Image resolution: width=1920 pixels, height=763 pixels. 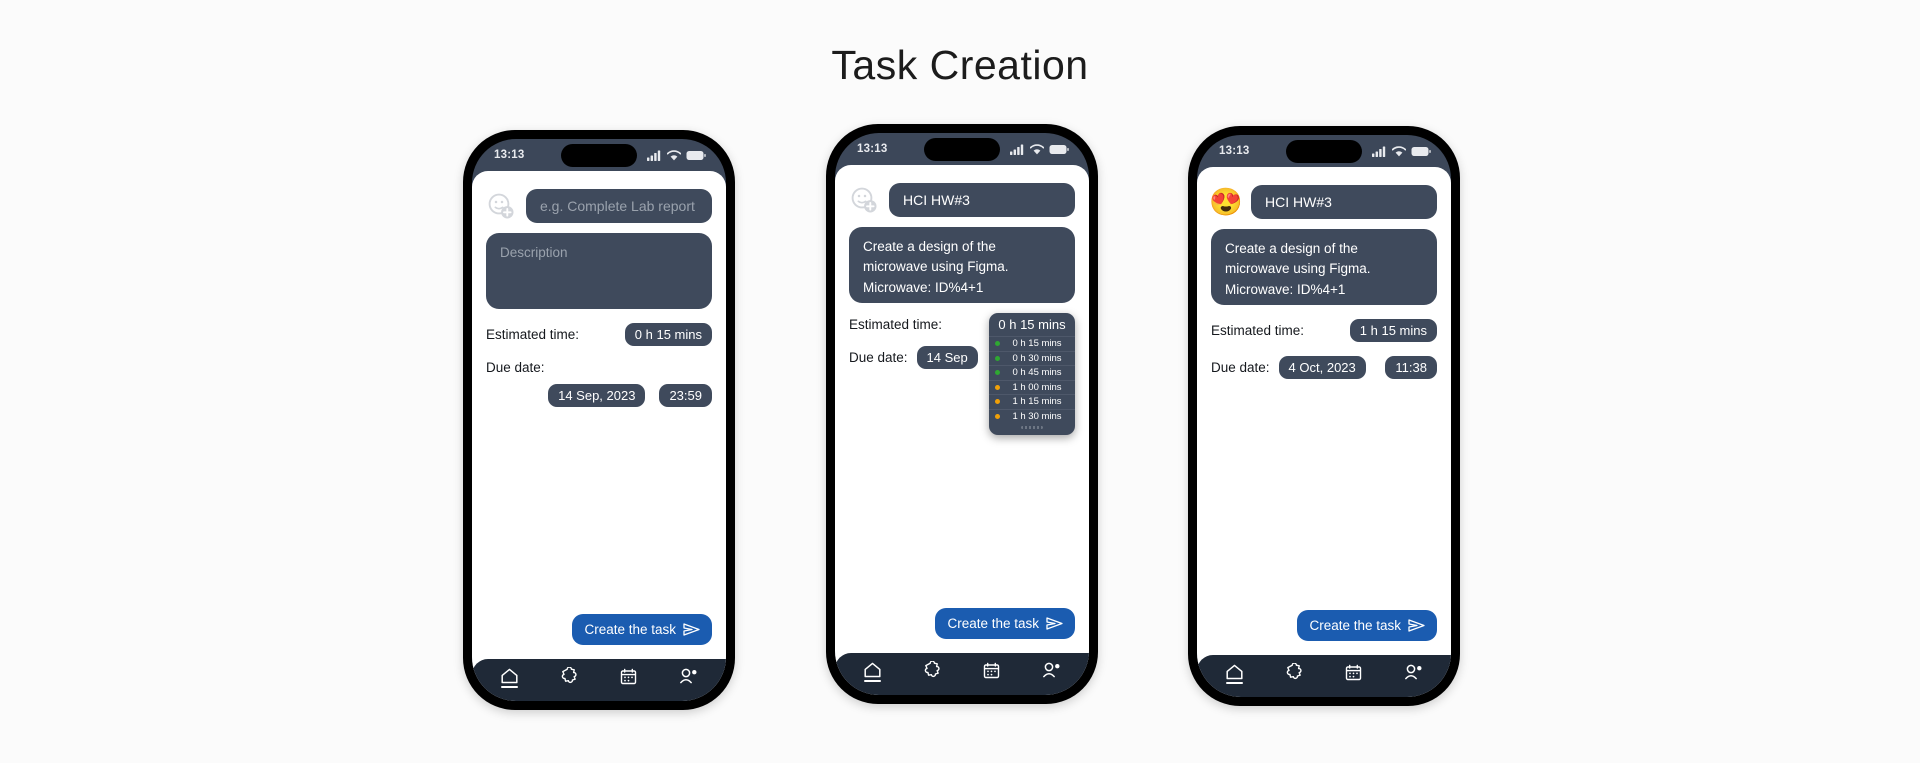 I want to click on home-icon, so click(x=1234, y=672).